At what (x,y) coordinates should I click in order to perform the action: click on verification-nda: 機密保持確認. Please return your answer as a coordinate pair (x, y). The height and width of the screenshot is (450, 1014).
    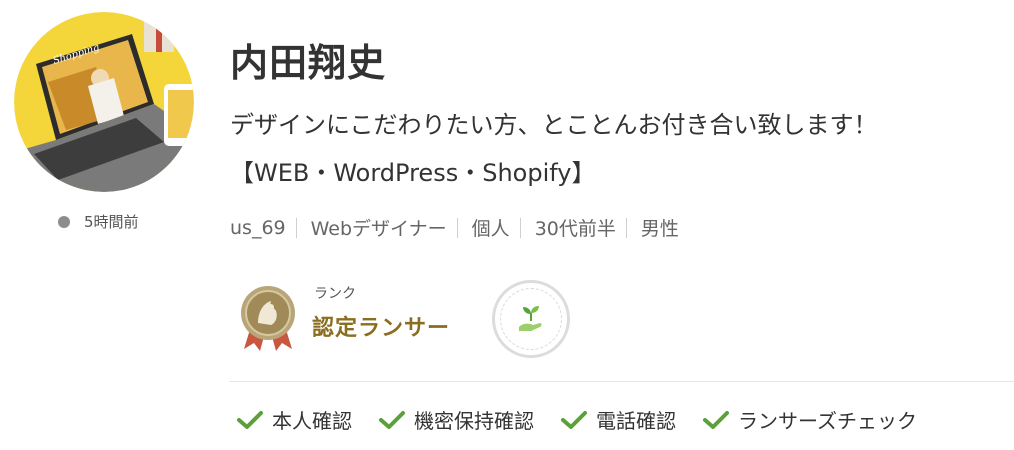
    Looking at the image, I should click on (456, 419).